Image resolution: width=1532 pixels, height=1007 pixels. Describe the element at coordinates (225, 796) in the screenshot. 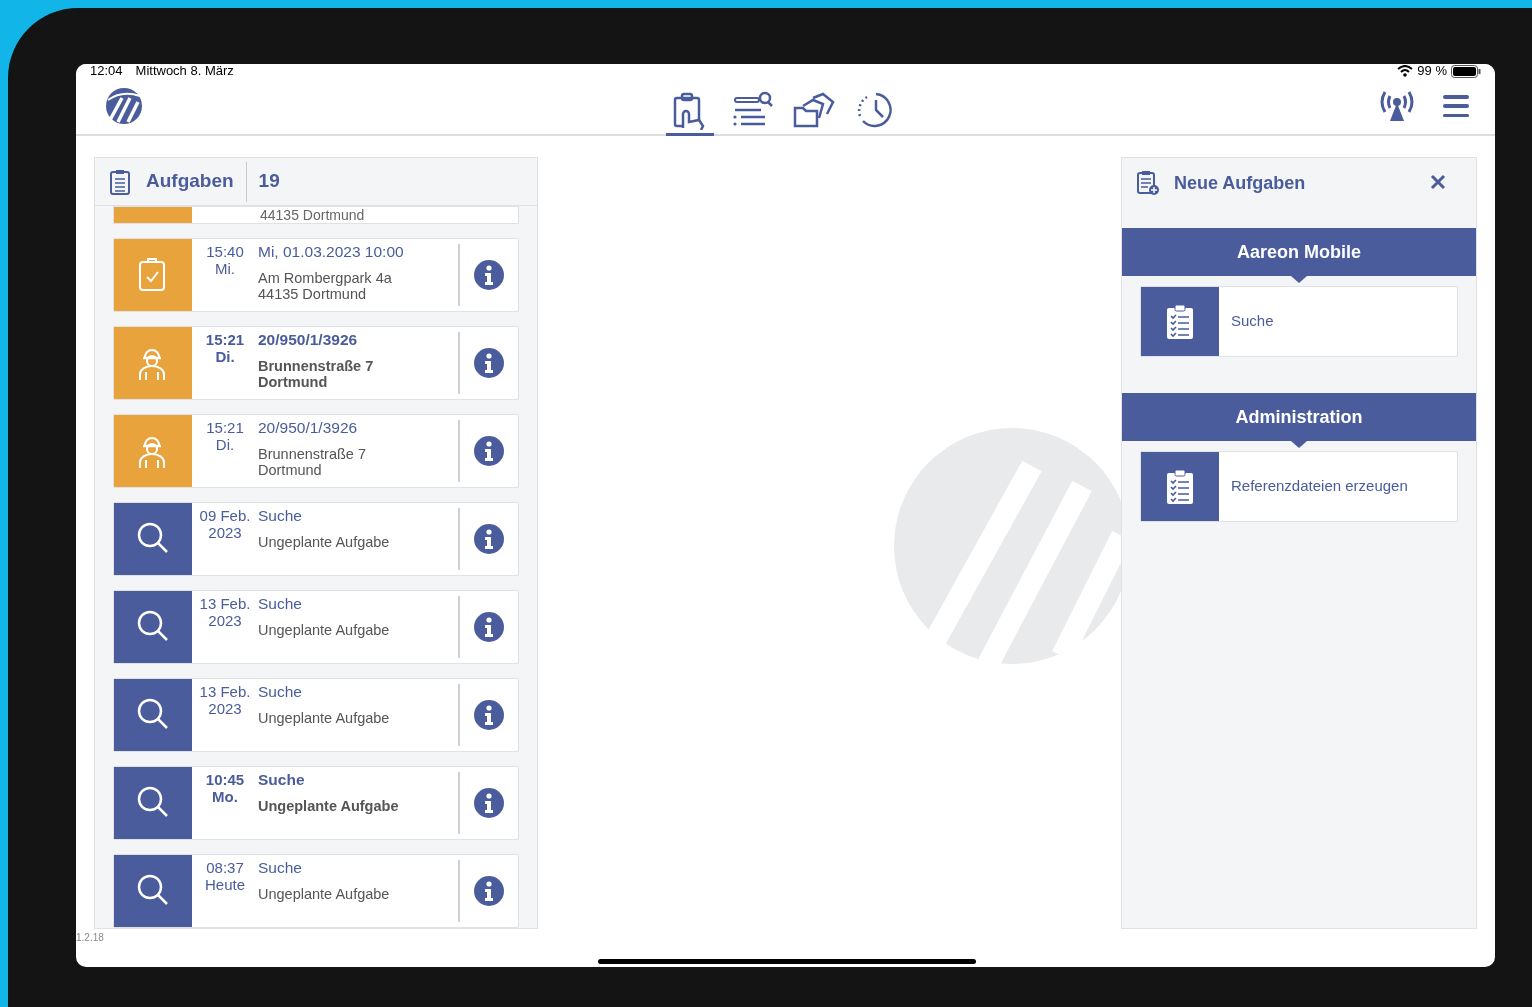

I see `task-day: Mo.` at that location.